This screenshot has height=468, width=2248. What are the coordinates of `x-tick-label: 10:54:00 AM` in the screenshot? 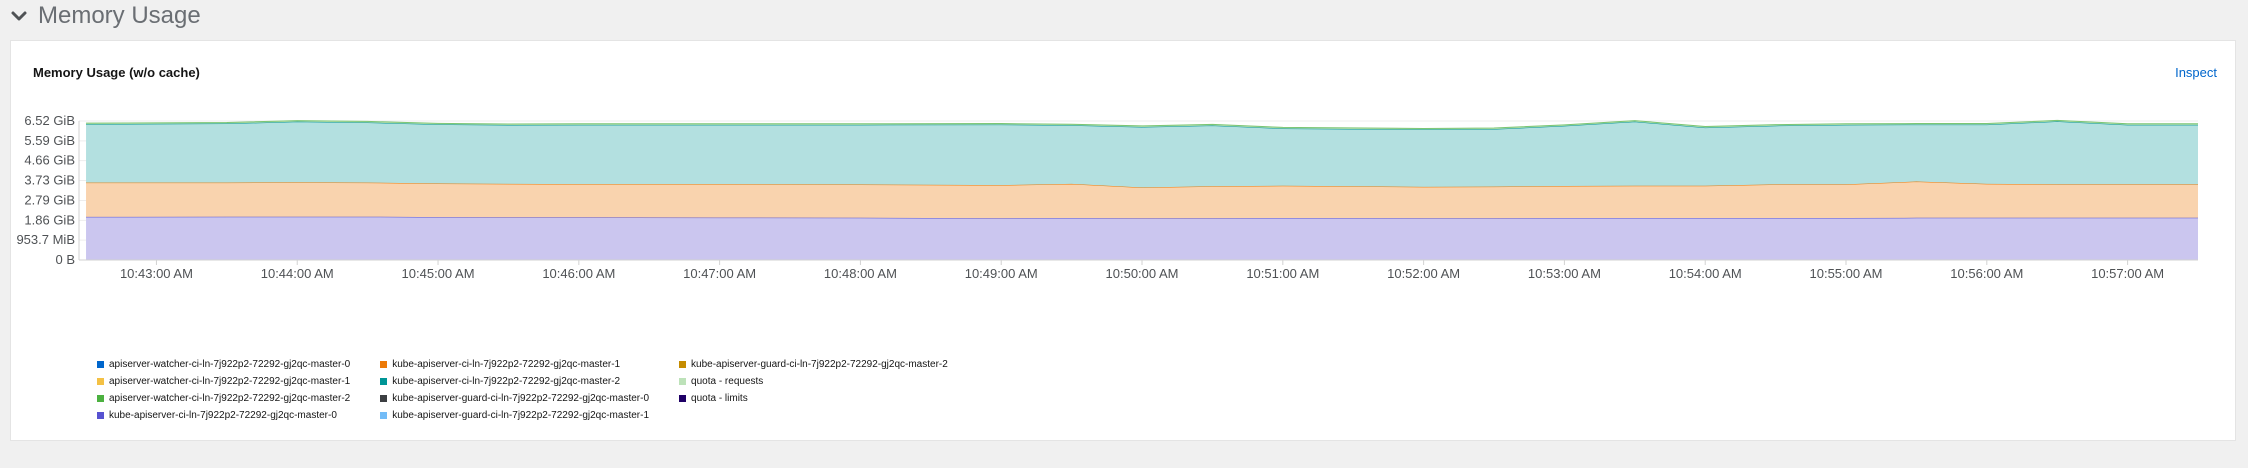 It's located at (1705, 273).